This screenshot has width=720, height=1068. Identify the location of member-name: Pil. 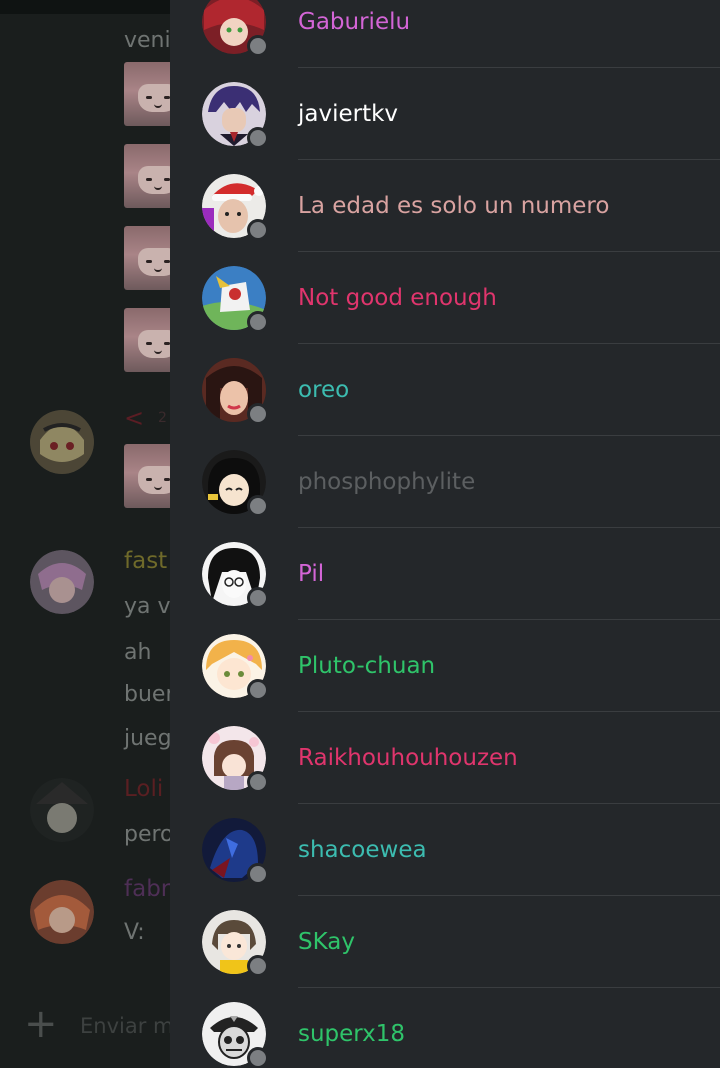
(311, 574).